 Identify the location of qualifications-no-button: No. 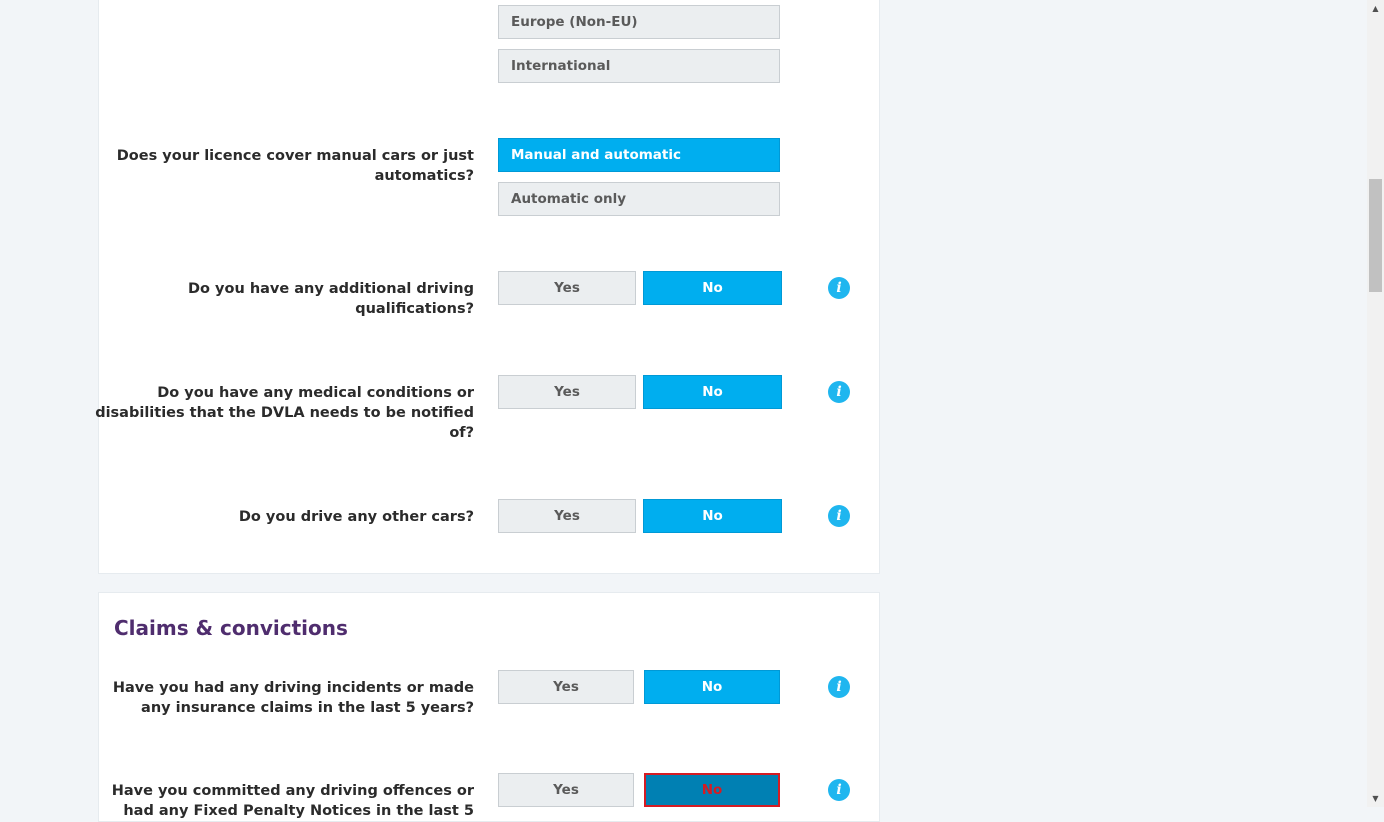
(712, 288).